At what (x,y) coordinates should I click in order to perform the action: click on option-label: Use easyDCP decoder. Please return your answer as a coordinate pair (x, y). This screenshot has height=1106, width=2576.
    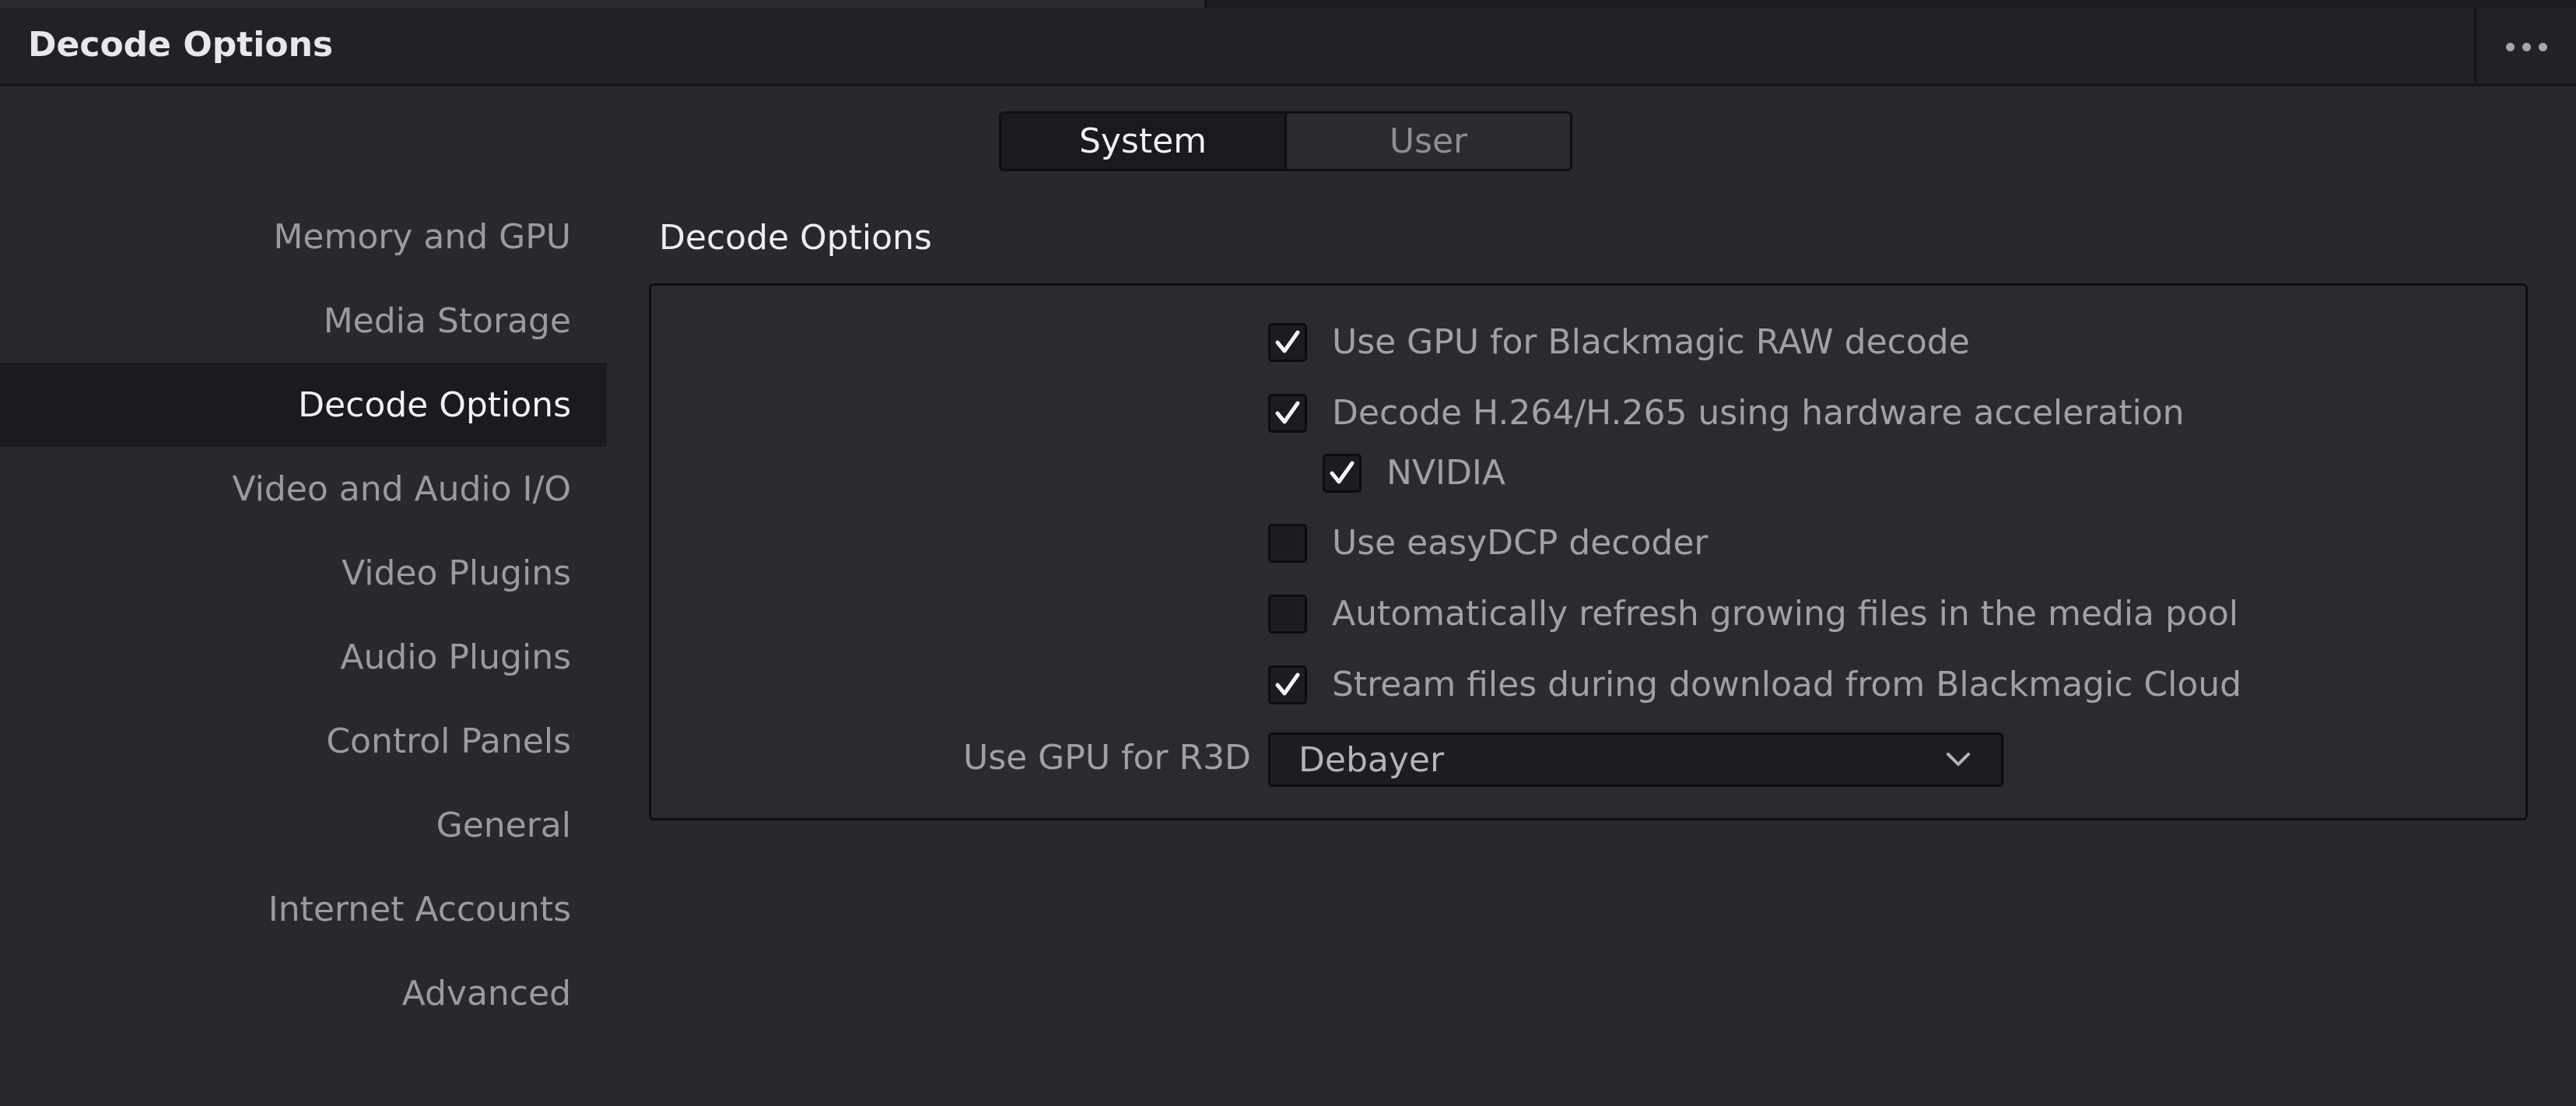
    Looking at the image, I should click on (1520, 543).